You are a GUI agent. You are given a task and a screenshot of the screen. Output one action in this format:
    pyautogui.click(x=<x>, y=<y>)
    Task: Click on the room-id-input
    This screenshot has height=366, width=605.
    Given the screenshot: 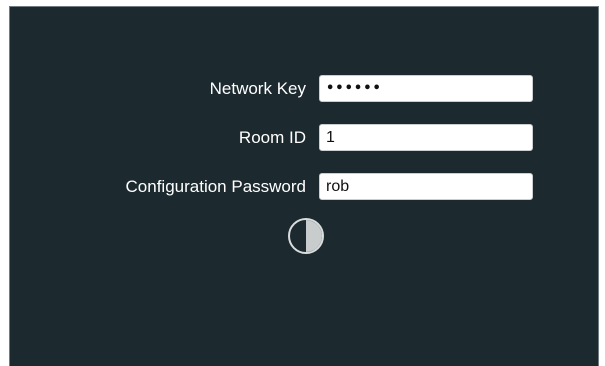 What is the action you would take?
    pyautogui.click(x=426, y=137)
    